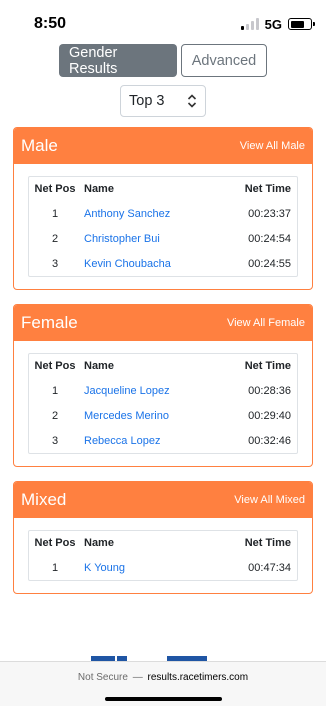 The width and height of the screenshot is (326, 706). I want to click on table-row: 3 Kevin Choubacha 00:24:55, so click(163, 263).